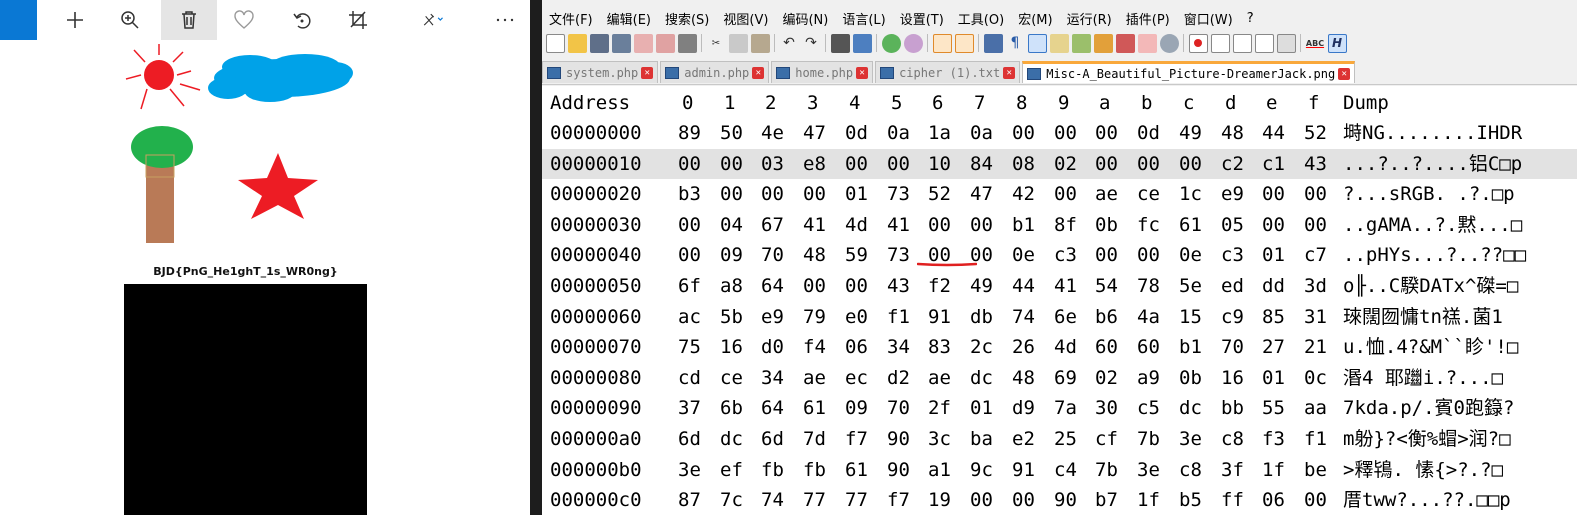  What do you see at coordinates (716, 43) in the screenshot?
I see `cut-icon: ✂` at bounding box center [716, 43].